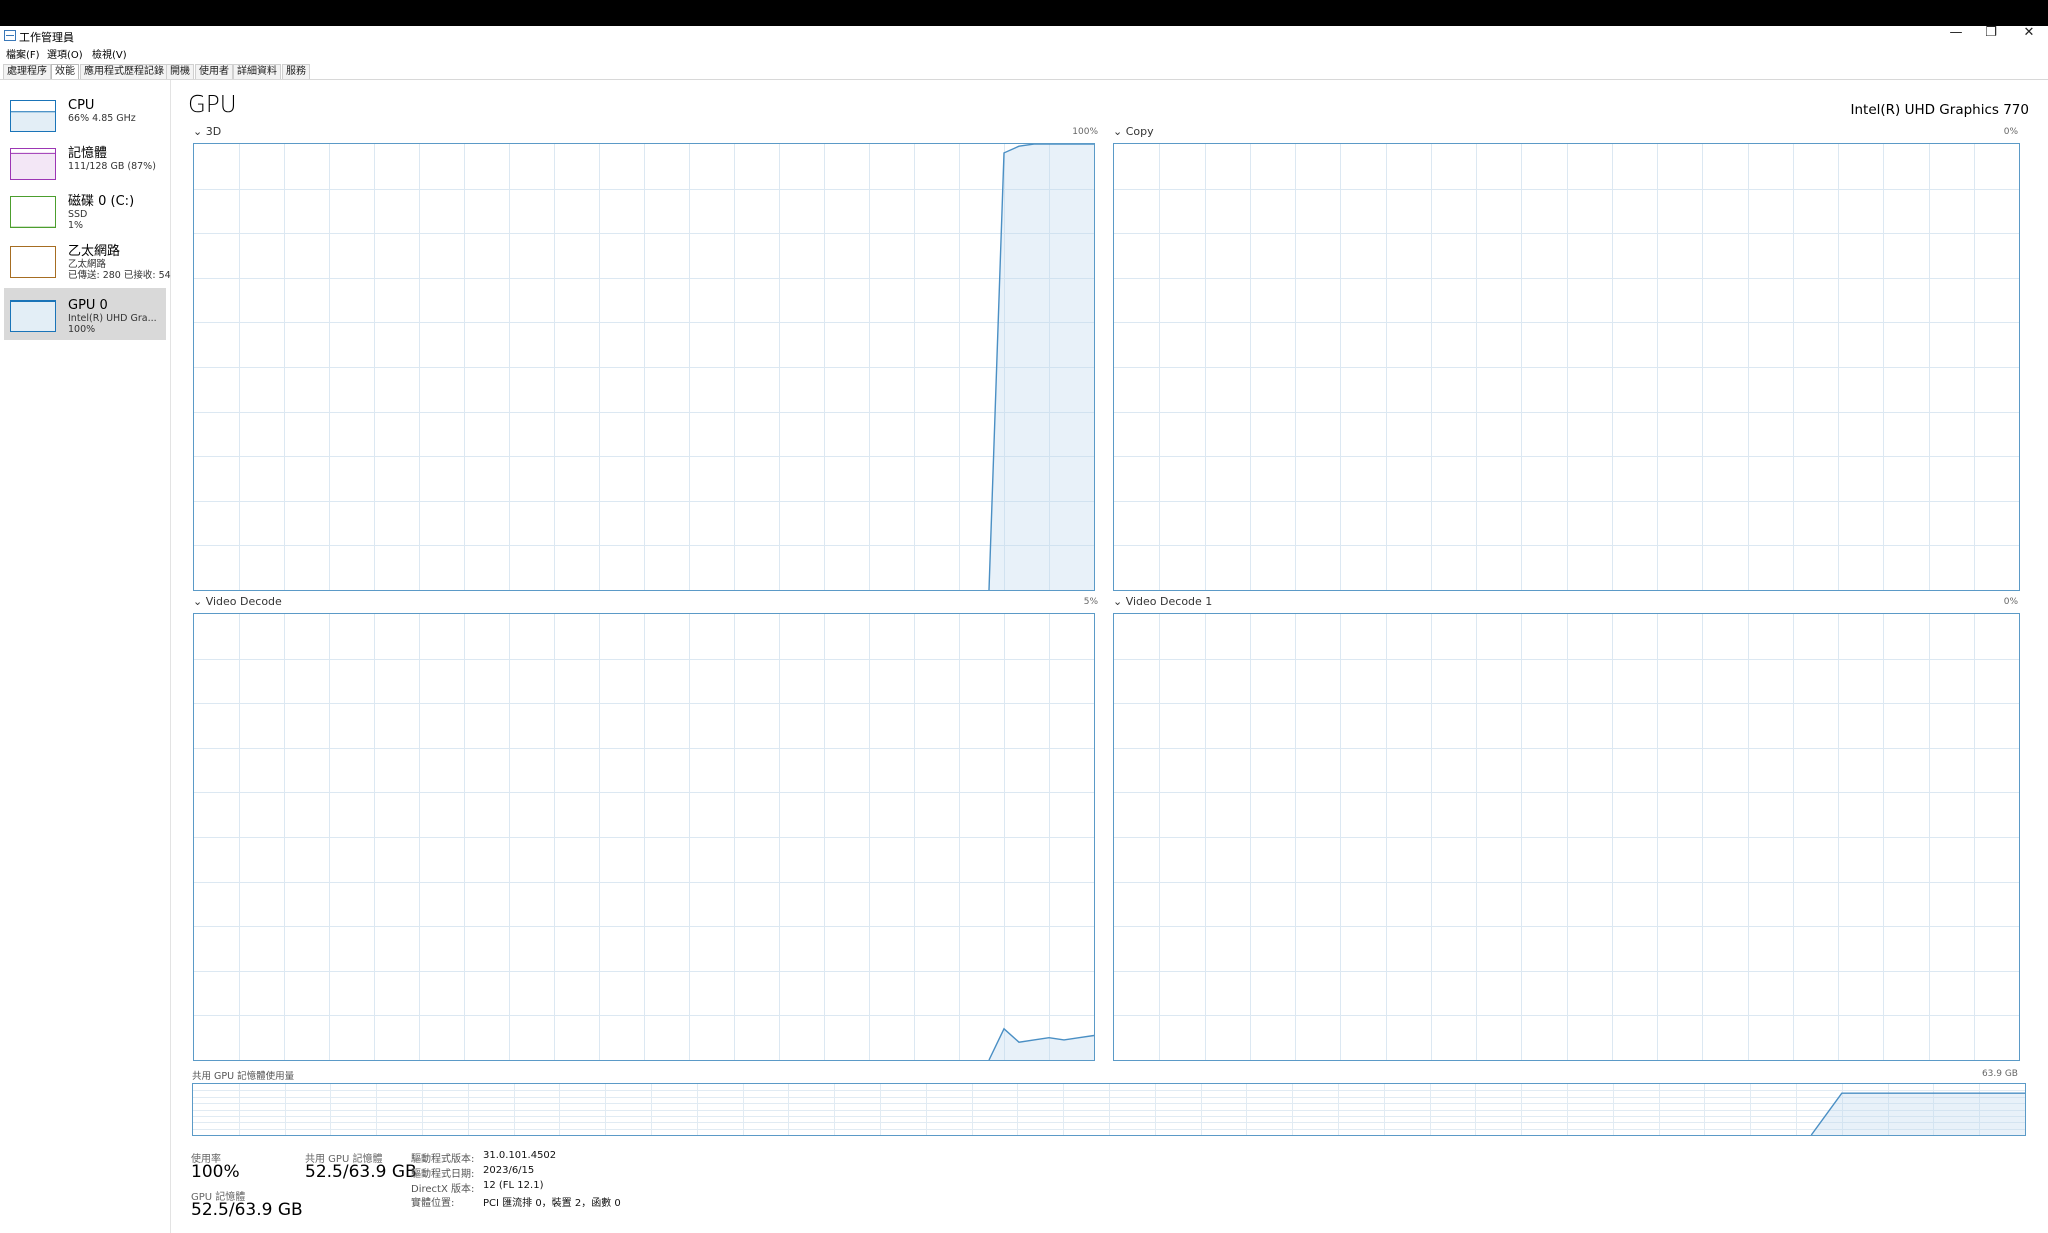 The width and height of the screenshot is (2048, 1233). Describe the element at coordinates (561, 1187) in the screenshot. I see `directx-version-row: DirectX 版本: 12 (FL 12.1)` at that location.